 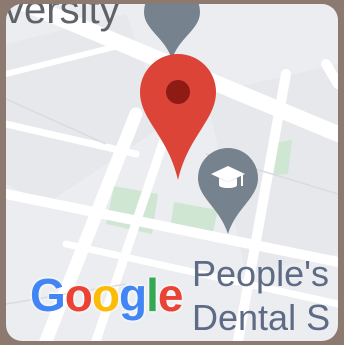 I want to click on google-logo: Google, so click(x=106, y=295).